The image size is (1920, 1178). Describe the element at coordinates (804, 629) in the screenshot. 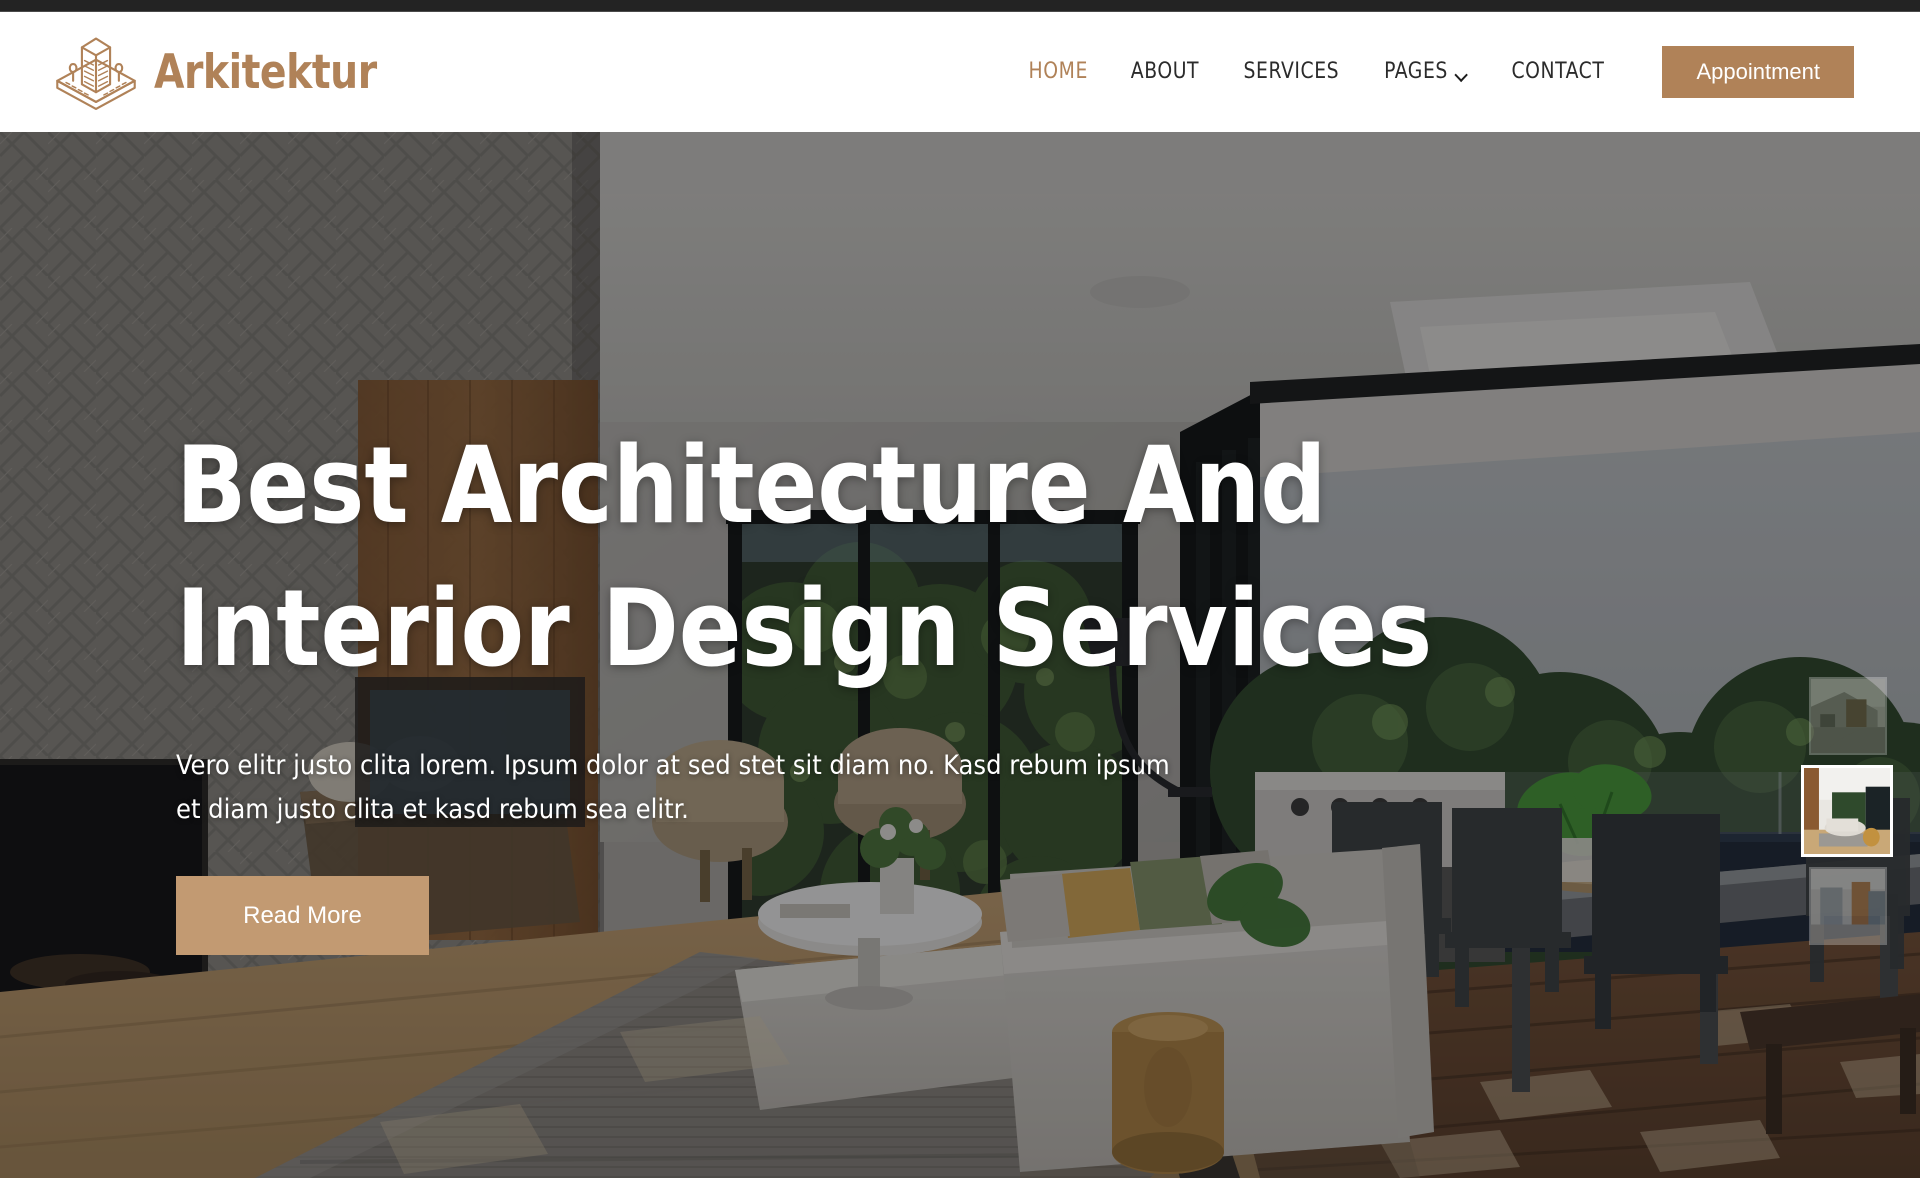

I see `hero-title-line-2: Interior Design Services` at that location.